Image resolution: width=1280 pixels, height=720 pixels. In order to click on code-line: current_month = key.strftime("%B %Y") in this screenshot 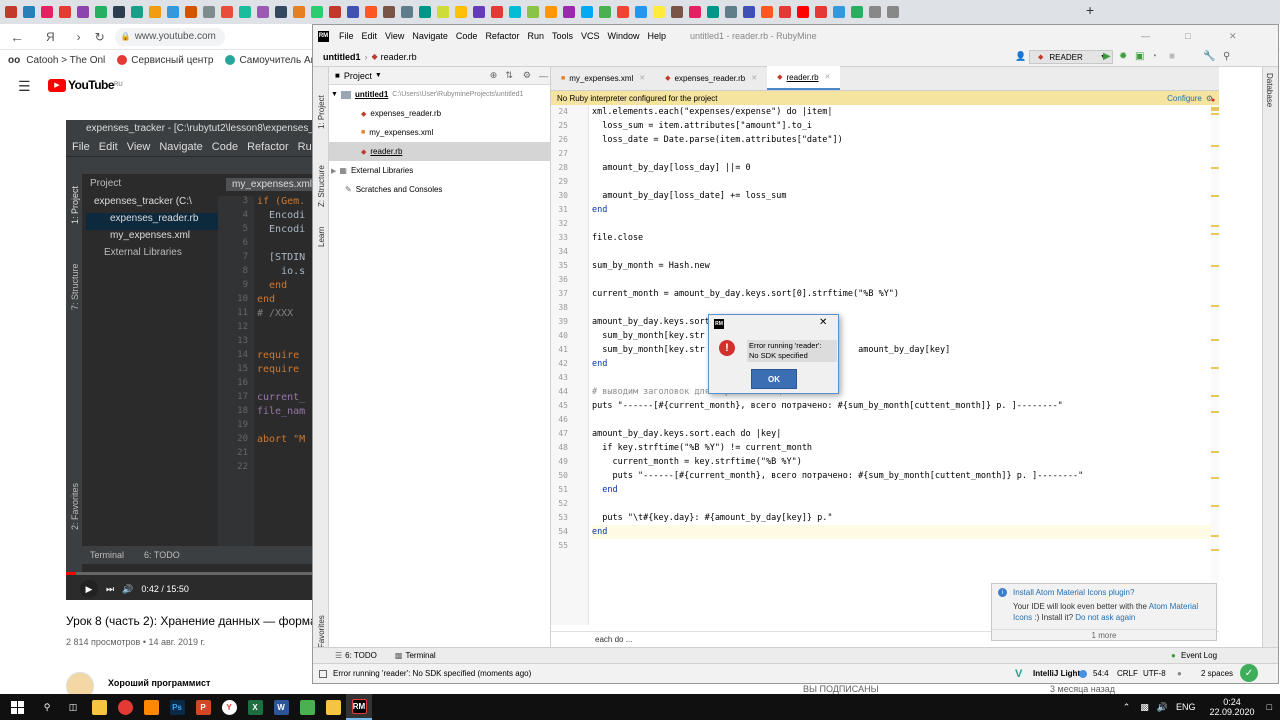, I will do `click(696, 462)`.